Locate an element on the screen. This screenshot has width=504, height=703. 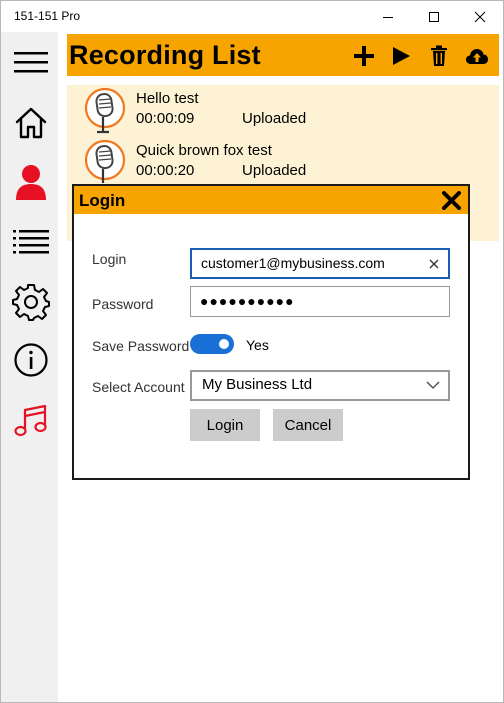
play-icon is located at coordinates (401, 56).